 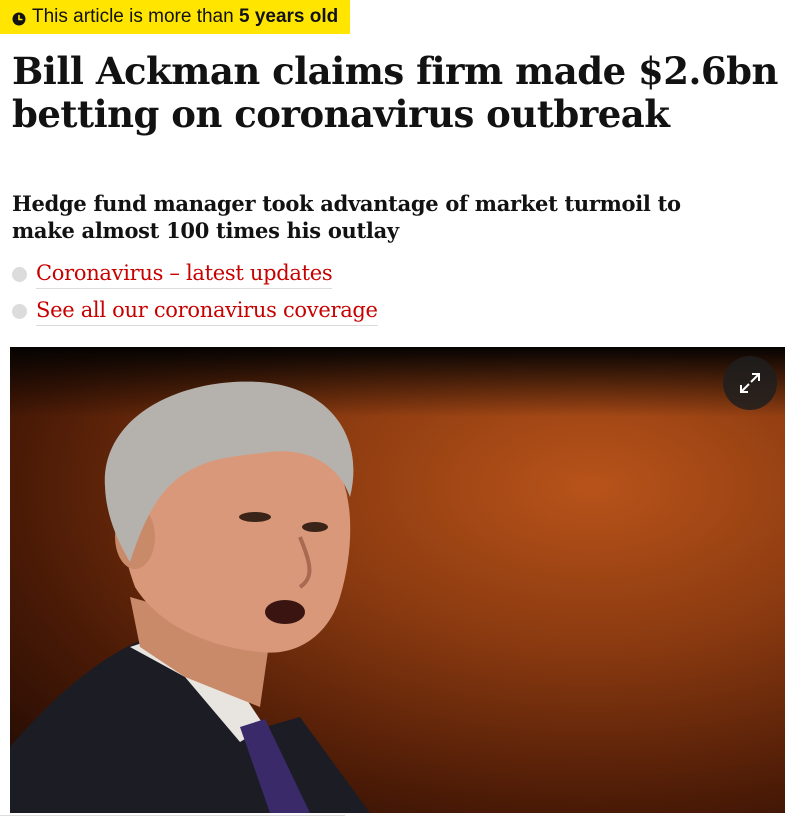 I want to click on related-link-item: See all our coronavirus coverage, so click(x=195, y=311).